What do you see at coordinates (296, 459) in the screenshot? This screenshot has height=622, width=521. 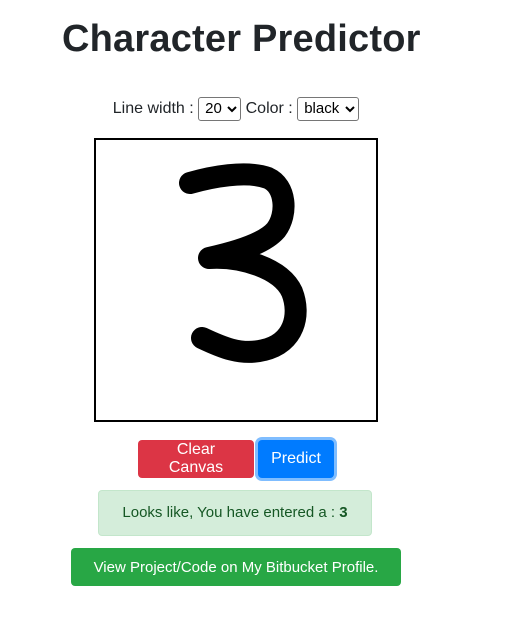 I see `predict-button: Predict` at bounding box center [296, 459].